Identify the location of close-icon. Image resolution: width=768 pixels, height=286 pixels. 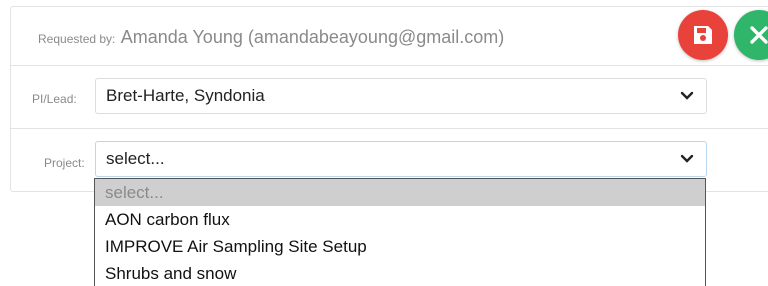
(759, 35).